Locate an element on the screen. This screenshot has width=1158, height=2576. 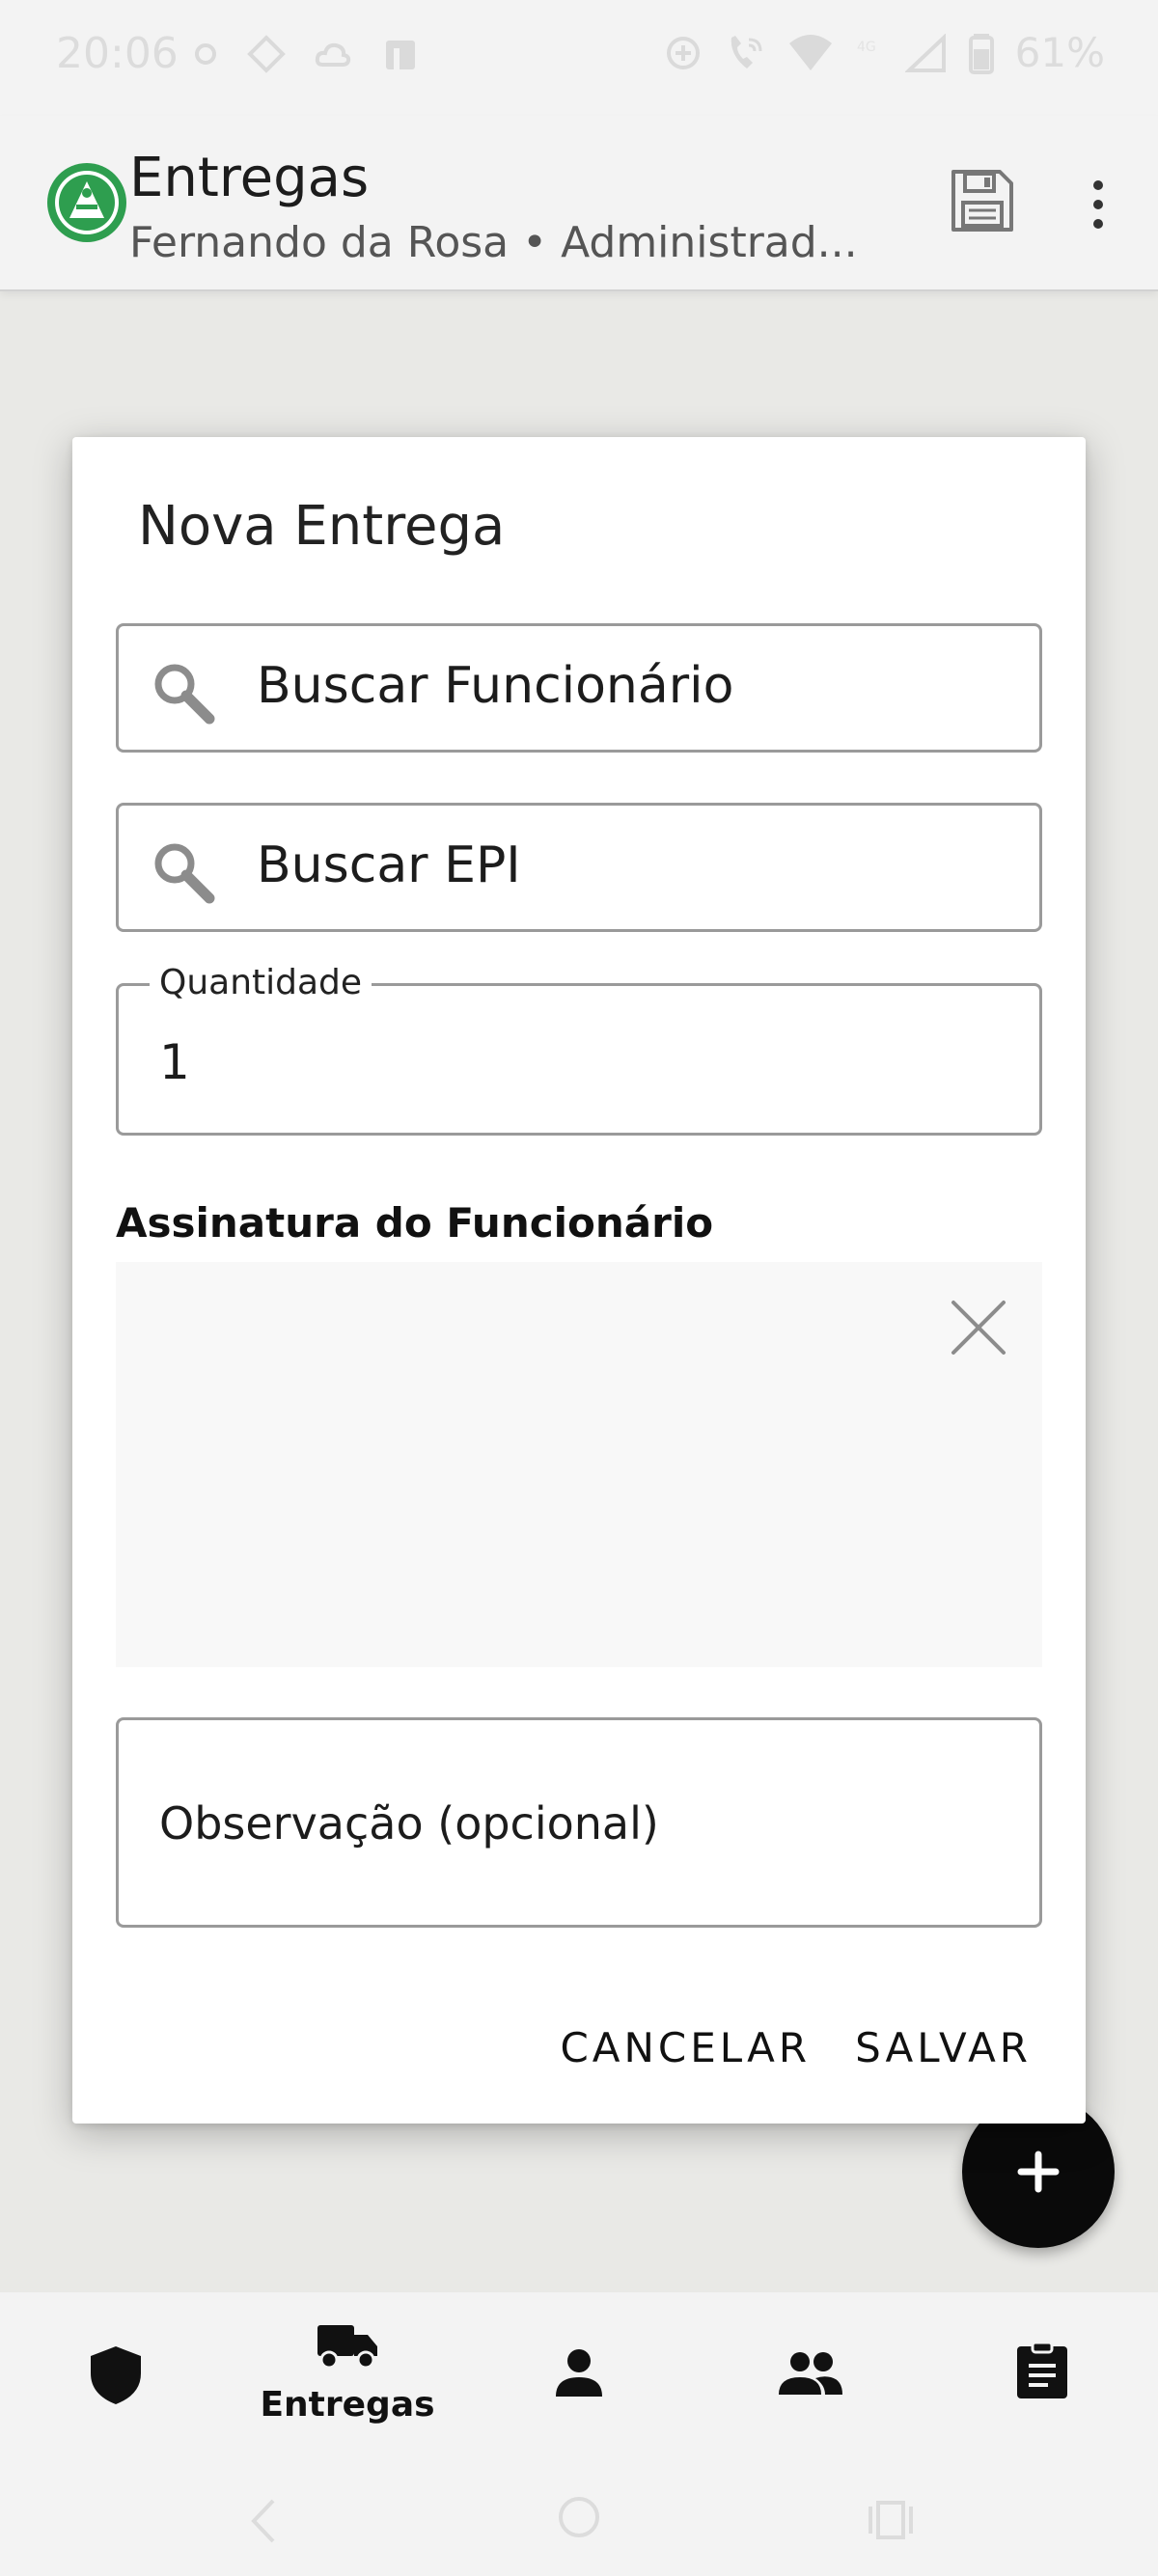
signature-pad is located at coordinates (579, 1464).